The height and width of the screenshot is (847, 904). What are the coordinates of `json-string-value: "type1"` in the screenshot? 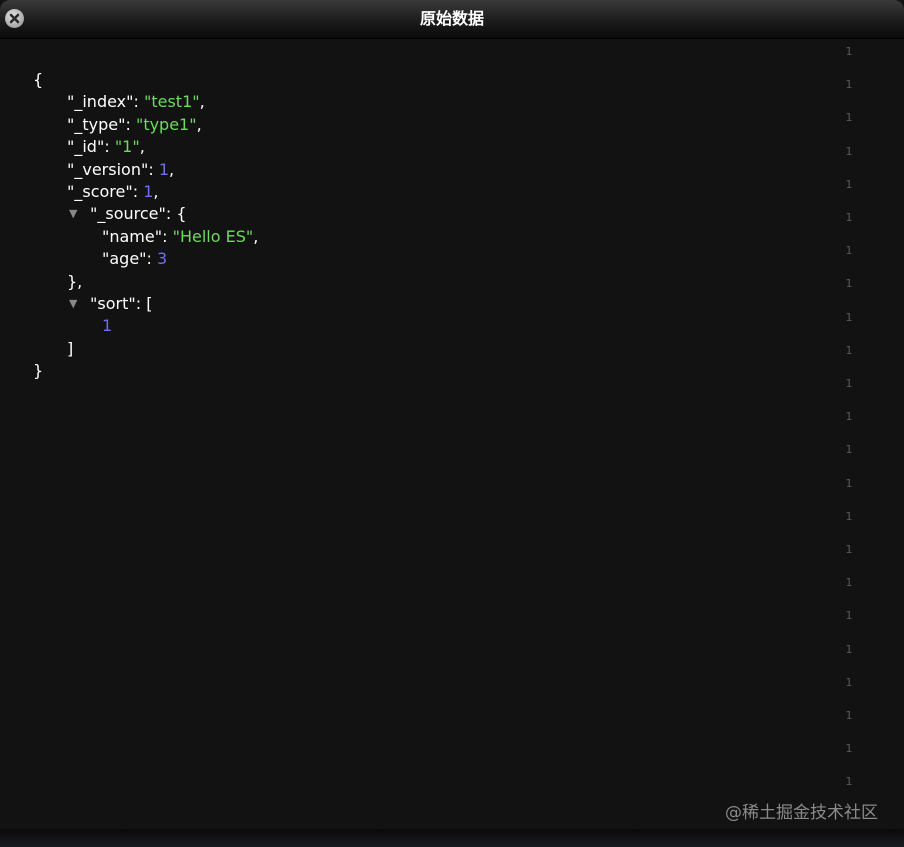 It's located at (166, 124).